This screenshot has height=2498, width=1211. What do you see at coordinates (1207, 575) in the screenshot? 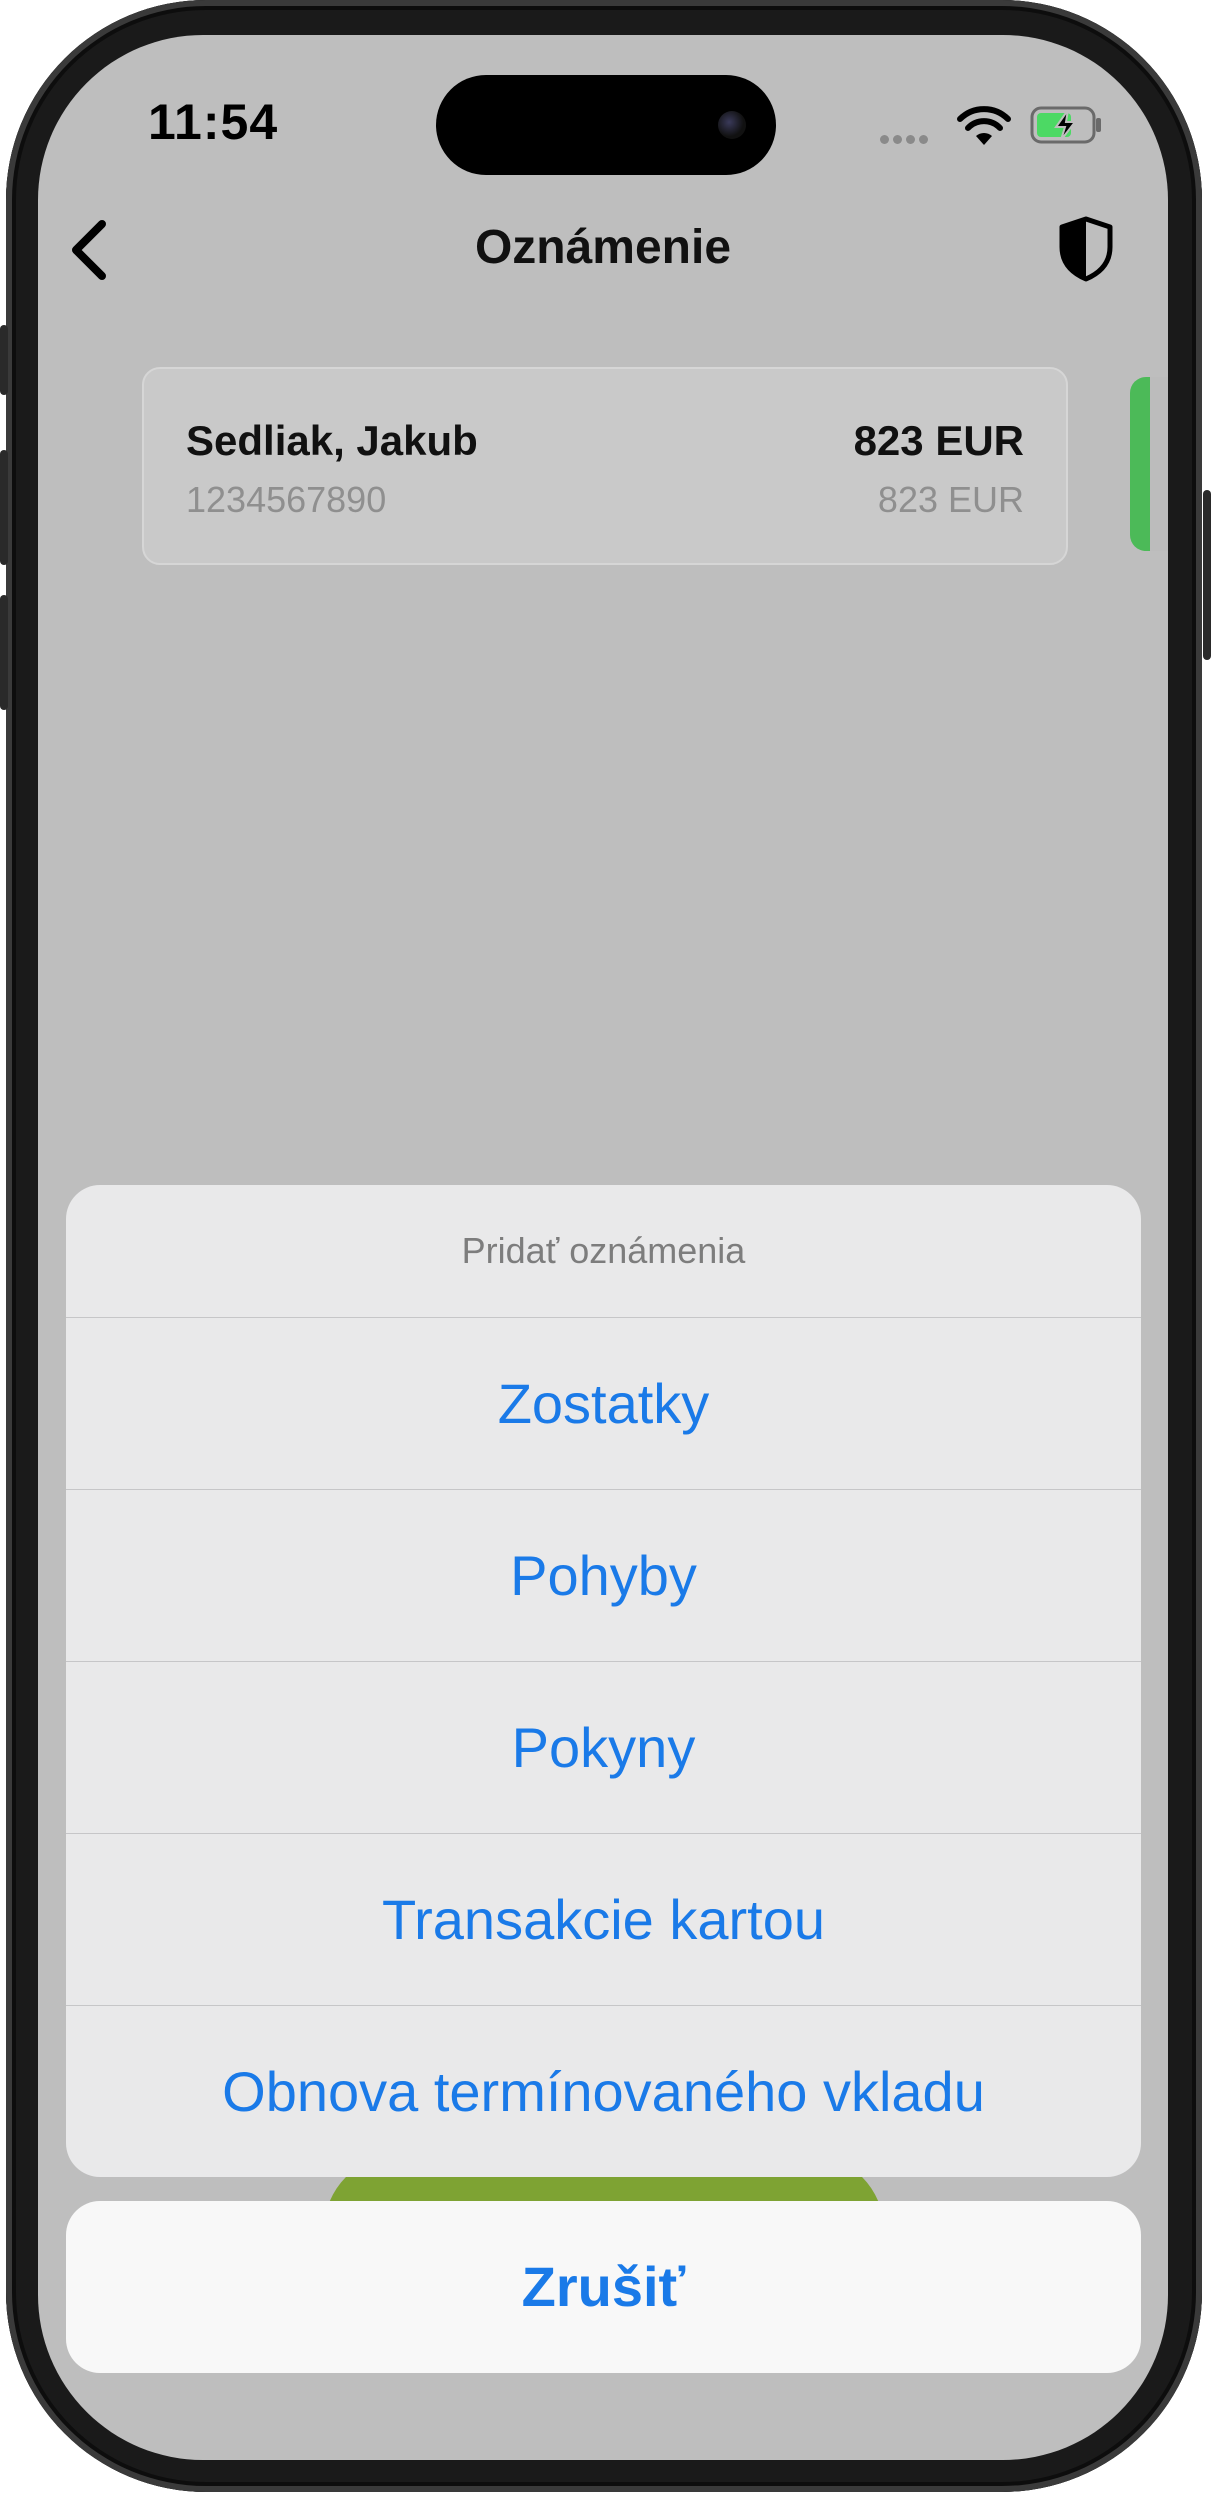
I see `power-button` at bounding box center [1207, 575].